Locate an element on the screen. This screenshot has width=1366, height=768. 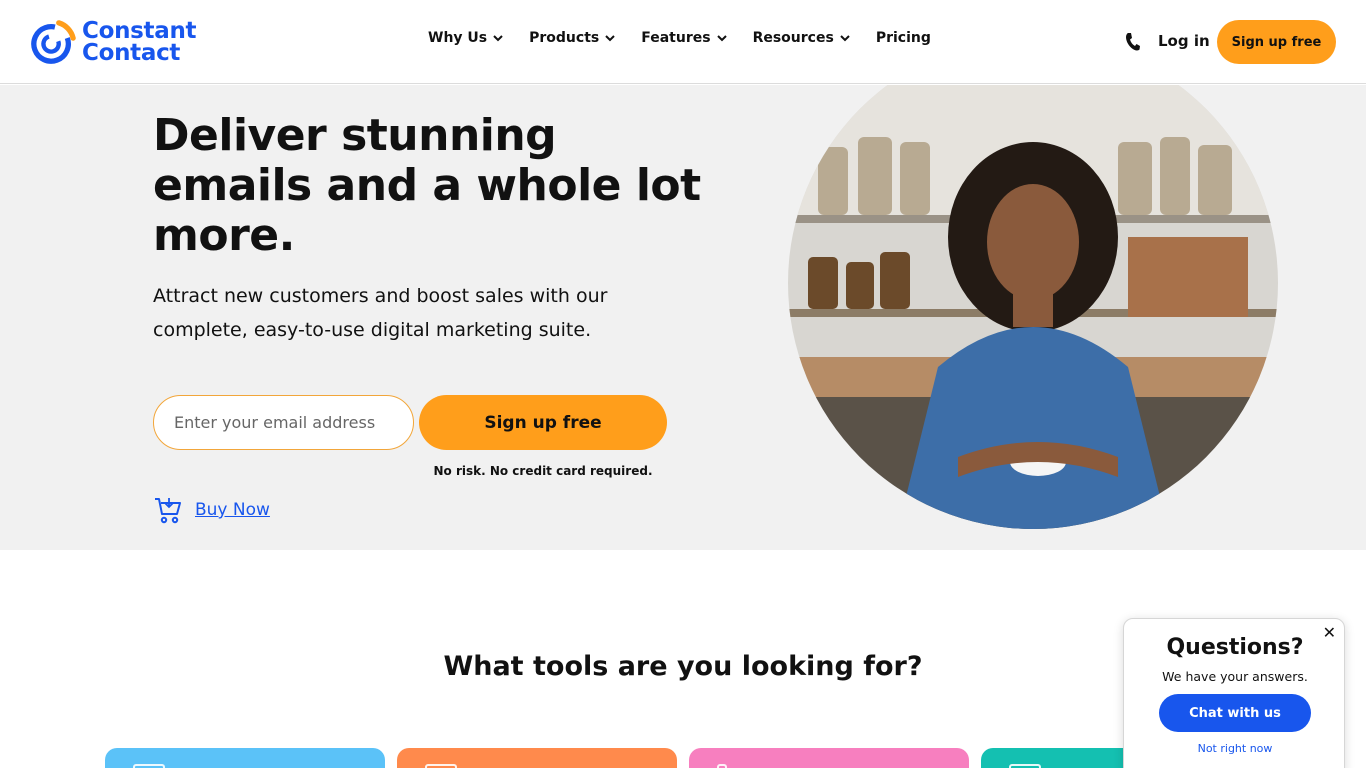
logo-text-line1: Constant is located at coordinates (139, 31).